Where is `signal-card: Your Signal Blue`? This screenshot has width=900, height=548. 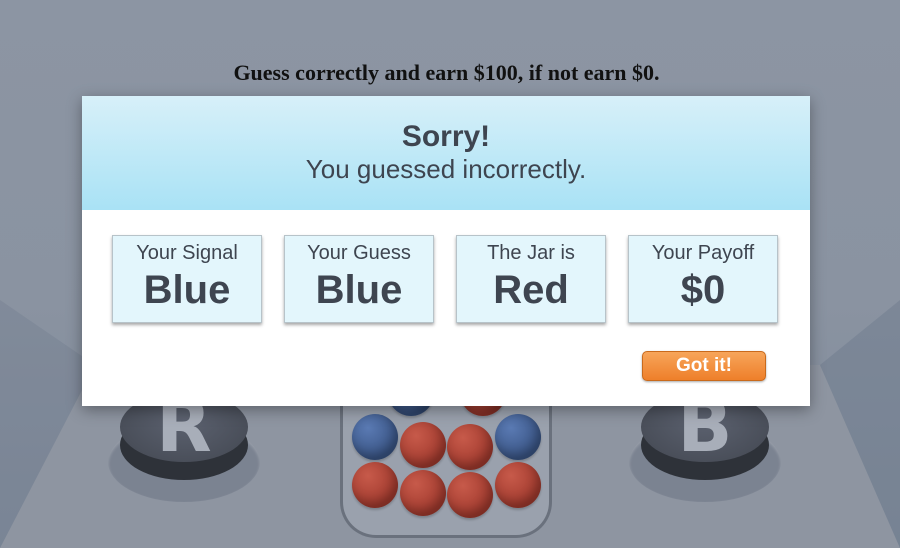
signal-card: Your Signal Blue is located at coordinates (187, 279).